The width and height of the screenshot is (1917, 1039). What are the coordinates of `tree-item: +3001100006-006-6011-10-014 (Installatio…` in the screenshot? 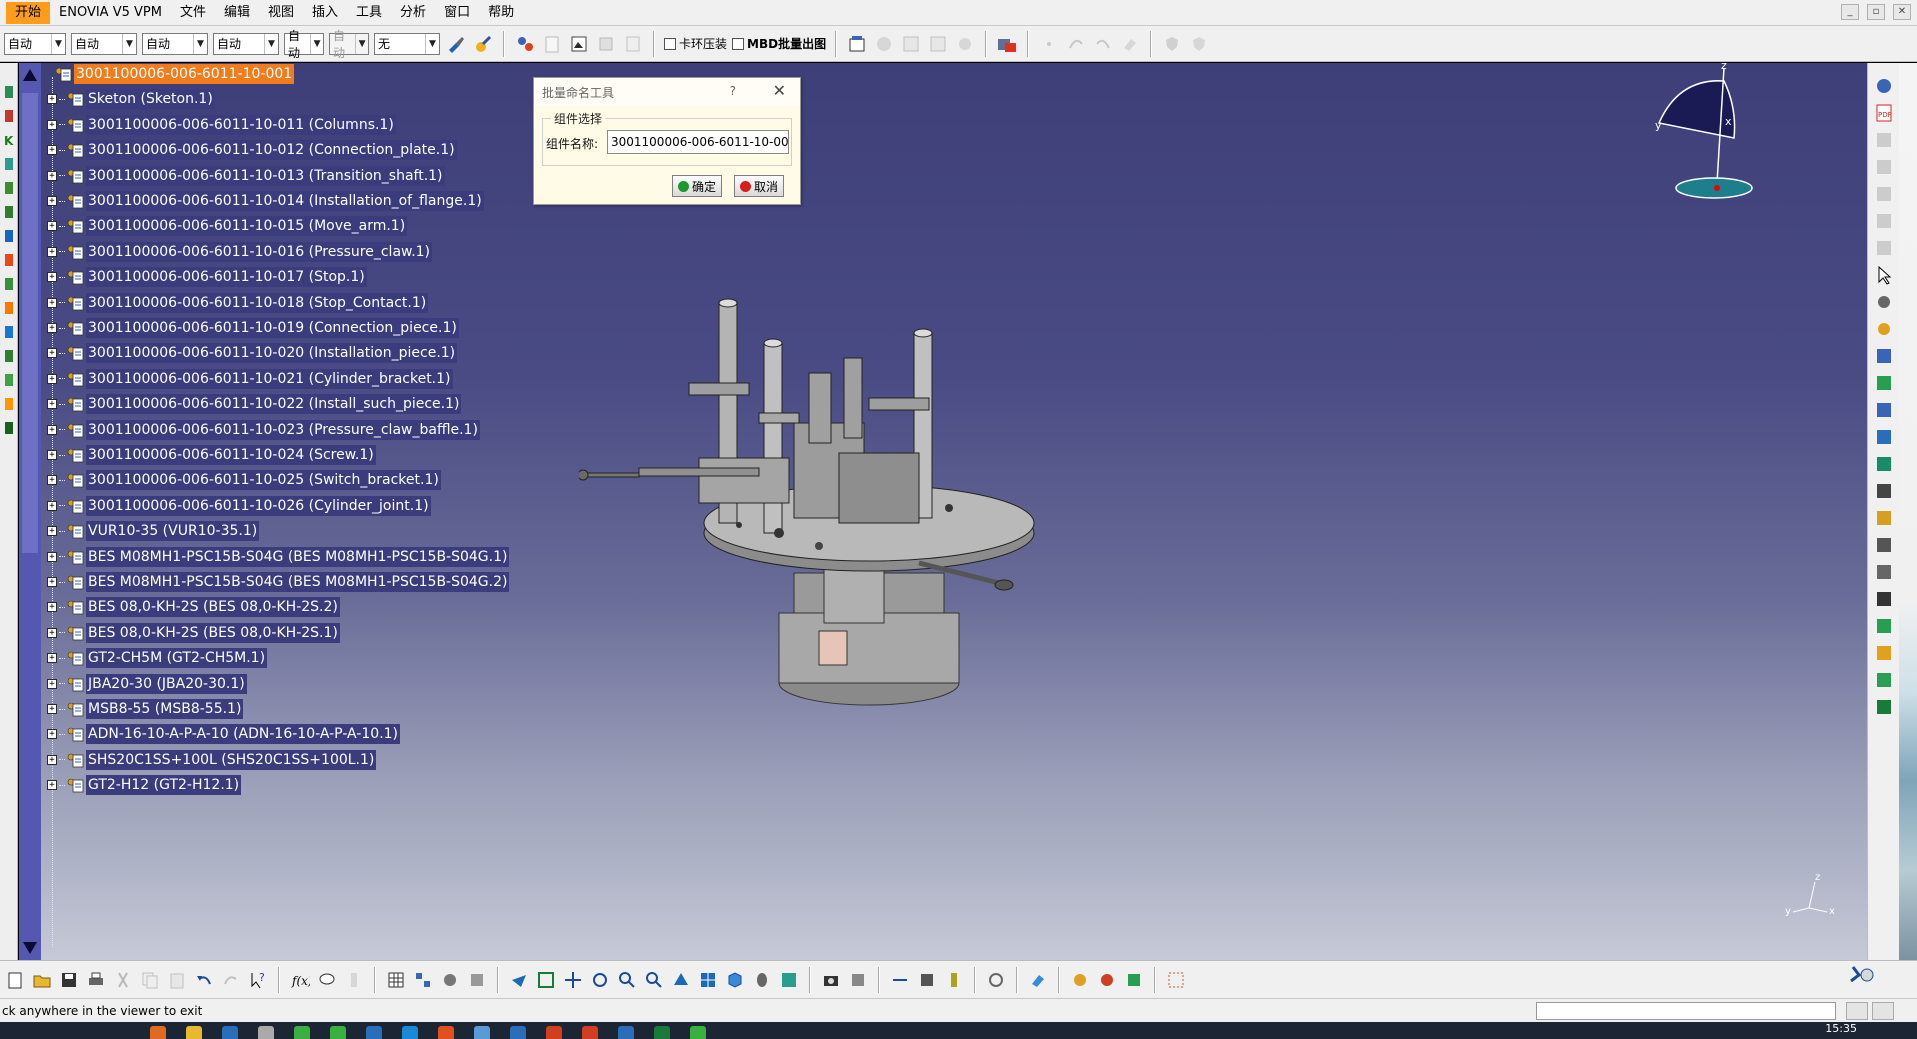 It's located at (265, 201).